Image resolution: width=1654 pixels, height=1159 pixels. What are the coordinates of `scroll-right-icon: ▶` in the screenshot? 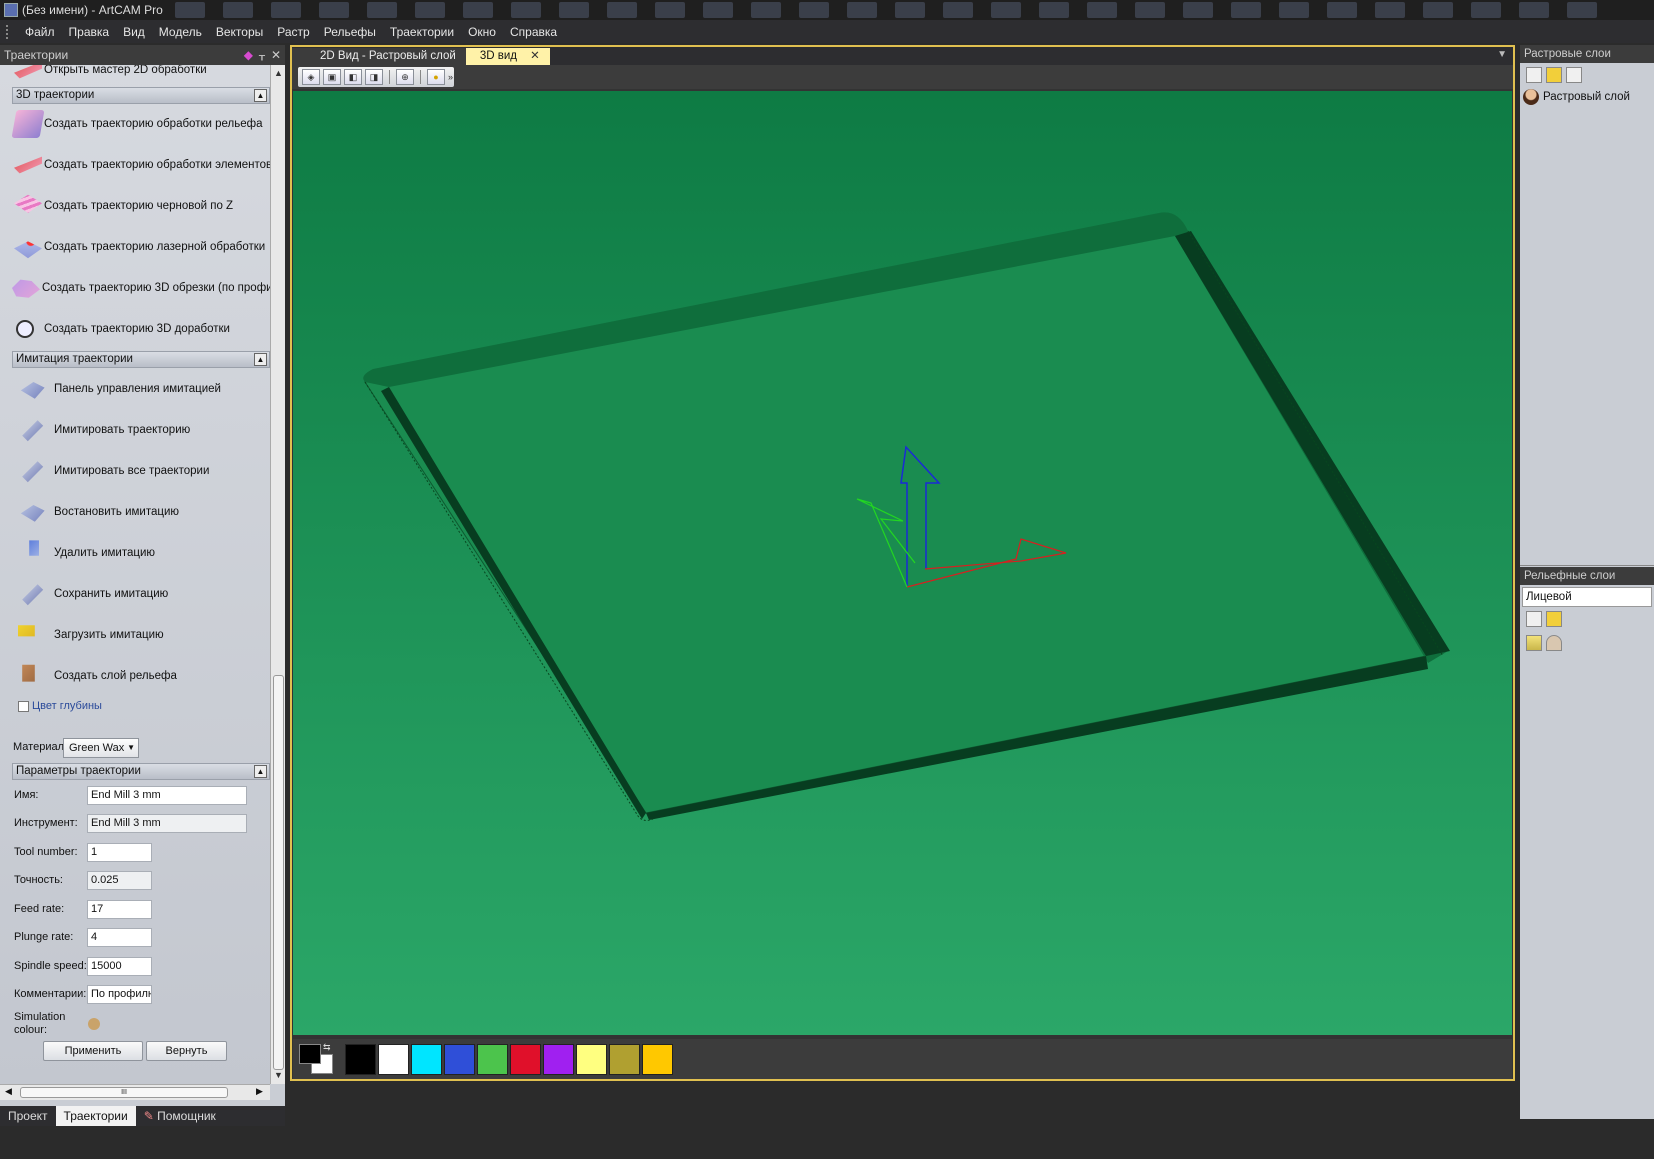 It's located at (259, 1091).